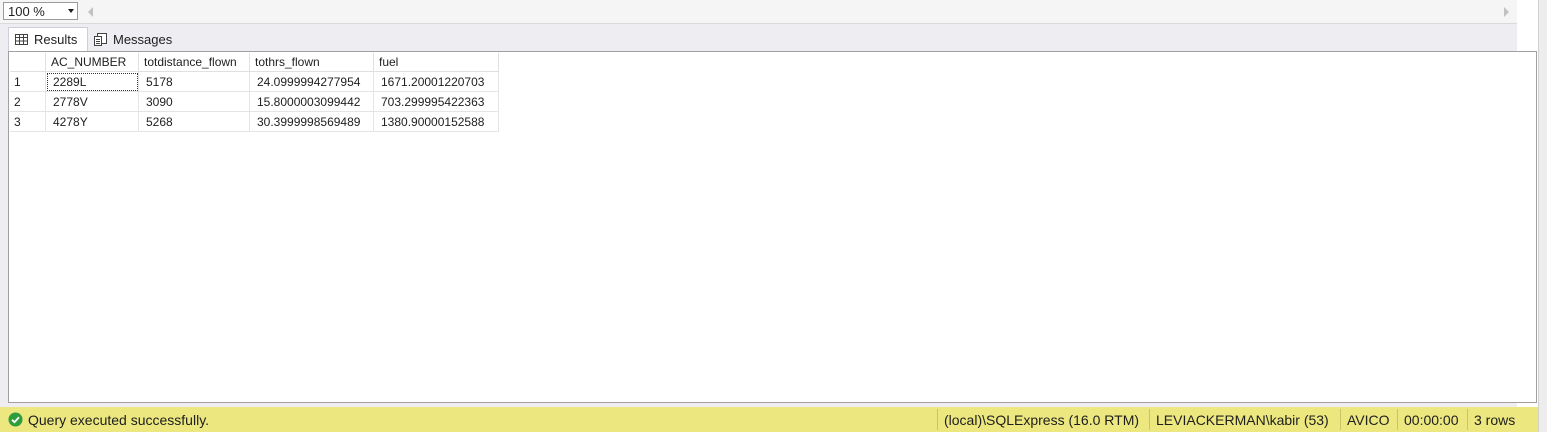 Image resolution: width=1547 pixels, height=432 pixels. What do you see at coordinates (311, 121) in the screenshot?
I see `table-cell: 30.3999998569489` at bounding box center [311, 121].